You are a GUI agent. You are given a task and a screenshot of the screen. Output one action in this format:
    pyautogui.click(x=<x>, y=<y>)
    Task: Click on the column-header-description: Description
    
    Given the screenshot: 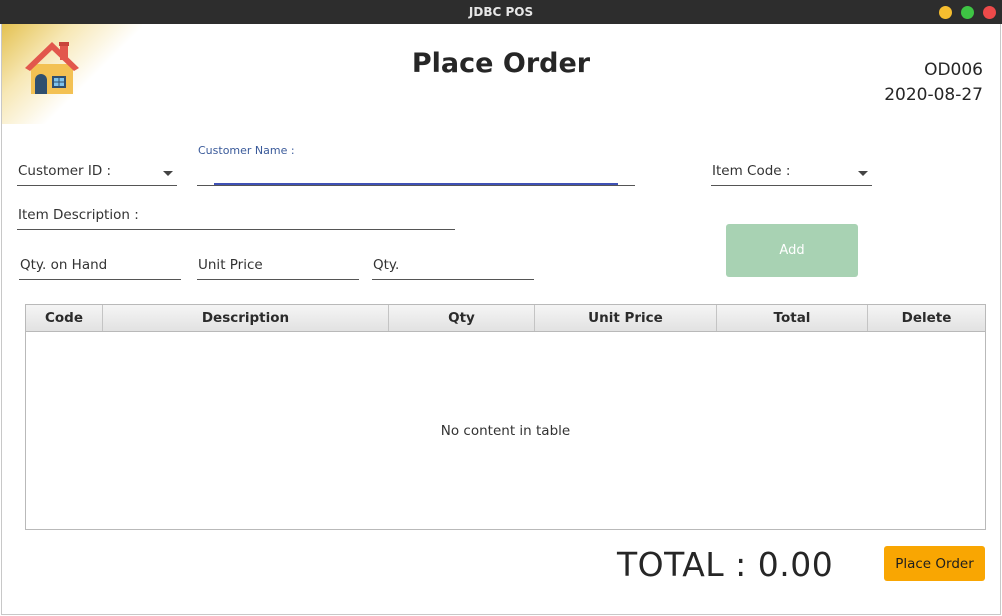 What is the action you would take?
    pyautogui.click(x=246, y=318)
    